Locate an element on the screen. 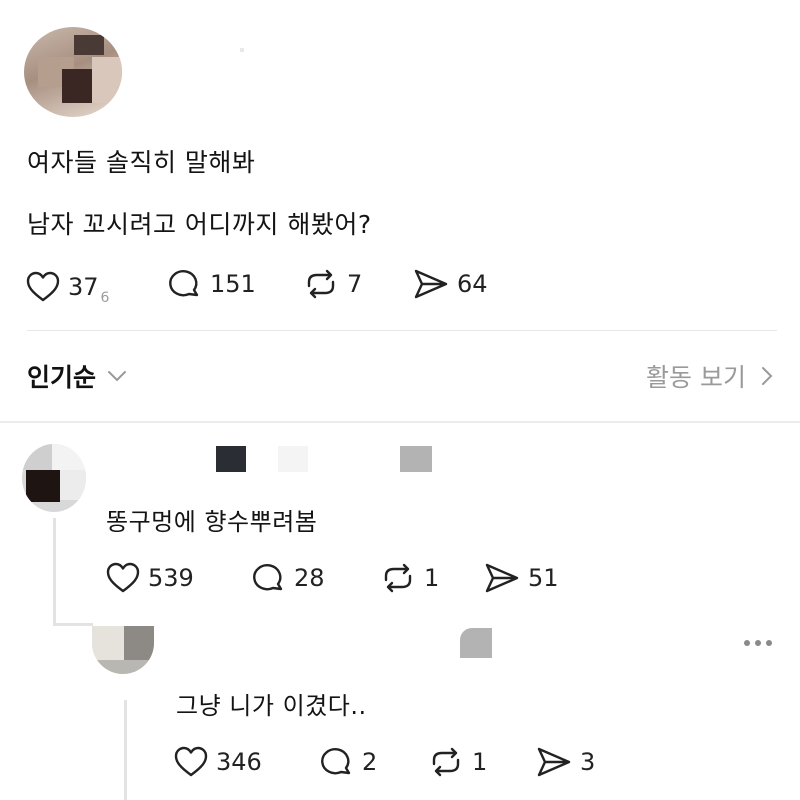  reply-text: 똥구멍에 향수뿌려봄 is located at coordinates (212, 522).